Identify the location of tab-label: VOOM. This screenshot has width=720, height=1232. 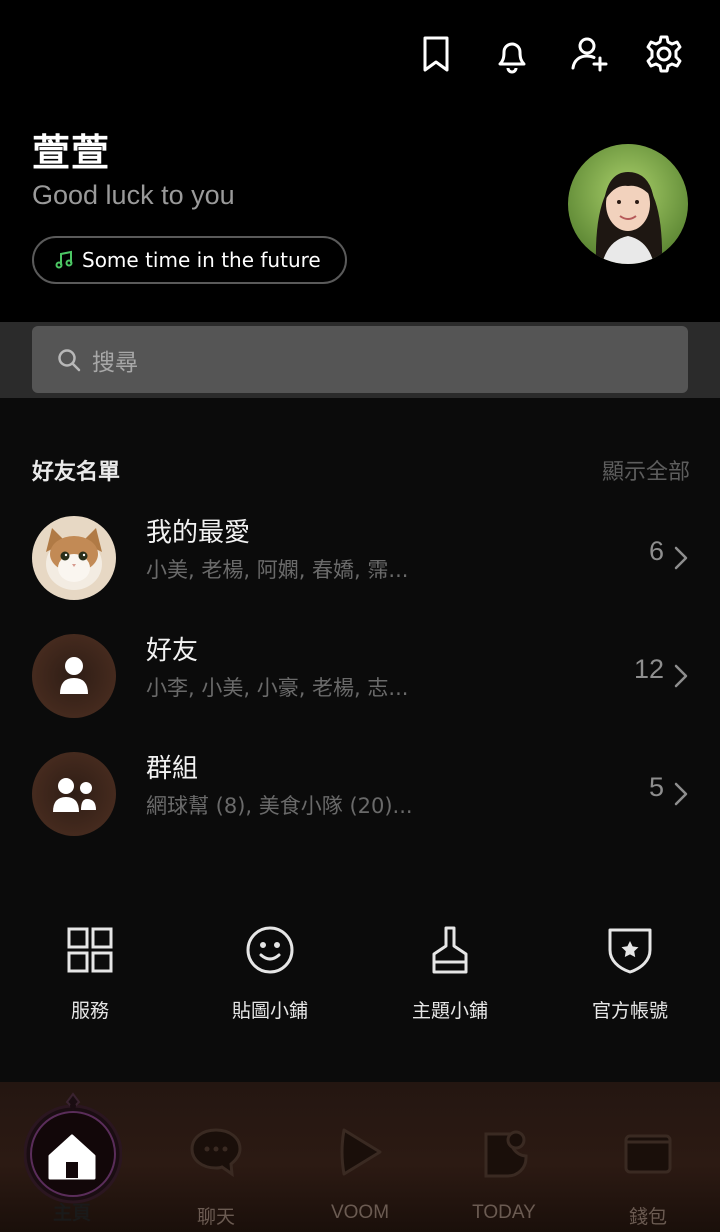
(360, 1212).